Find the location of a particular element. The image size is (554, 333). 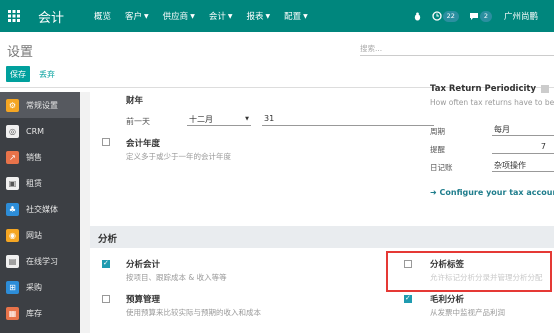

sidebar-item-inventory: ▦ 库存 is located at coordinates (40, 313).